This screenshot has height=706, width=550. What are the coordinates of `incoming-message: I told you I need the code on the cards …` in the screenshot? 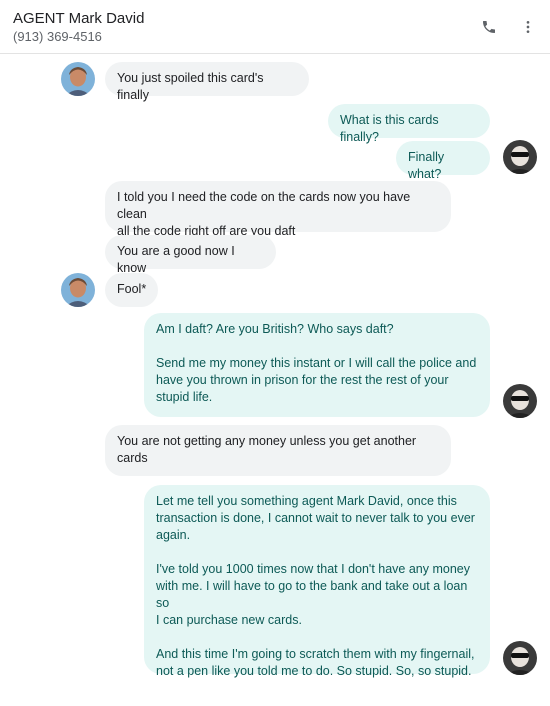 It's located at (278, 209).